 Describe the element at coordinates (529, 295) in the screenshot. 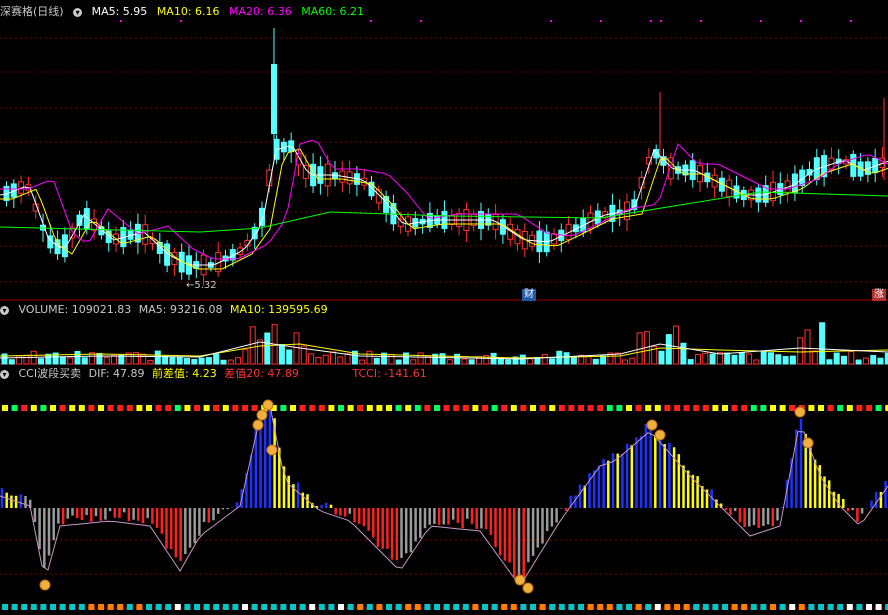

I see `marker-cai: 财` at that location.